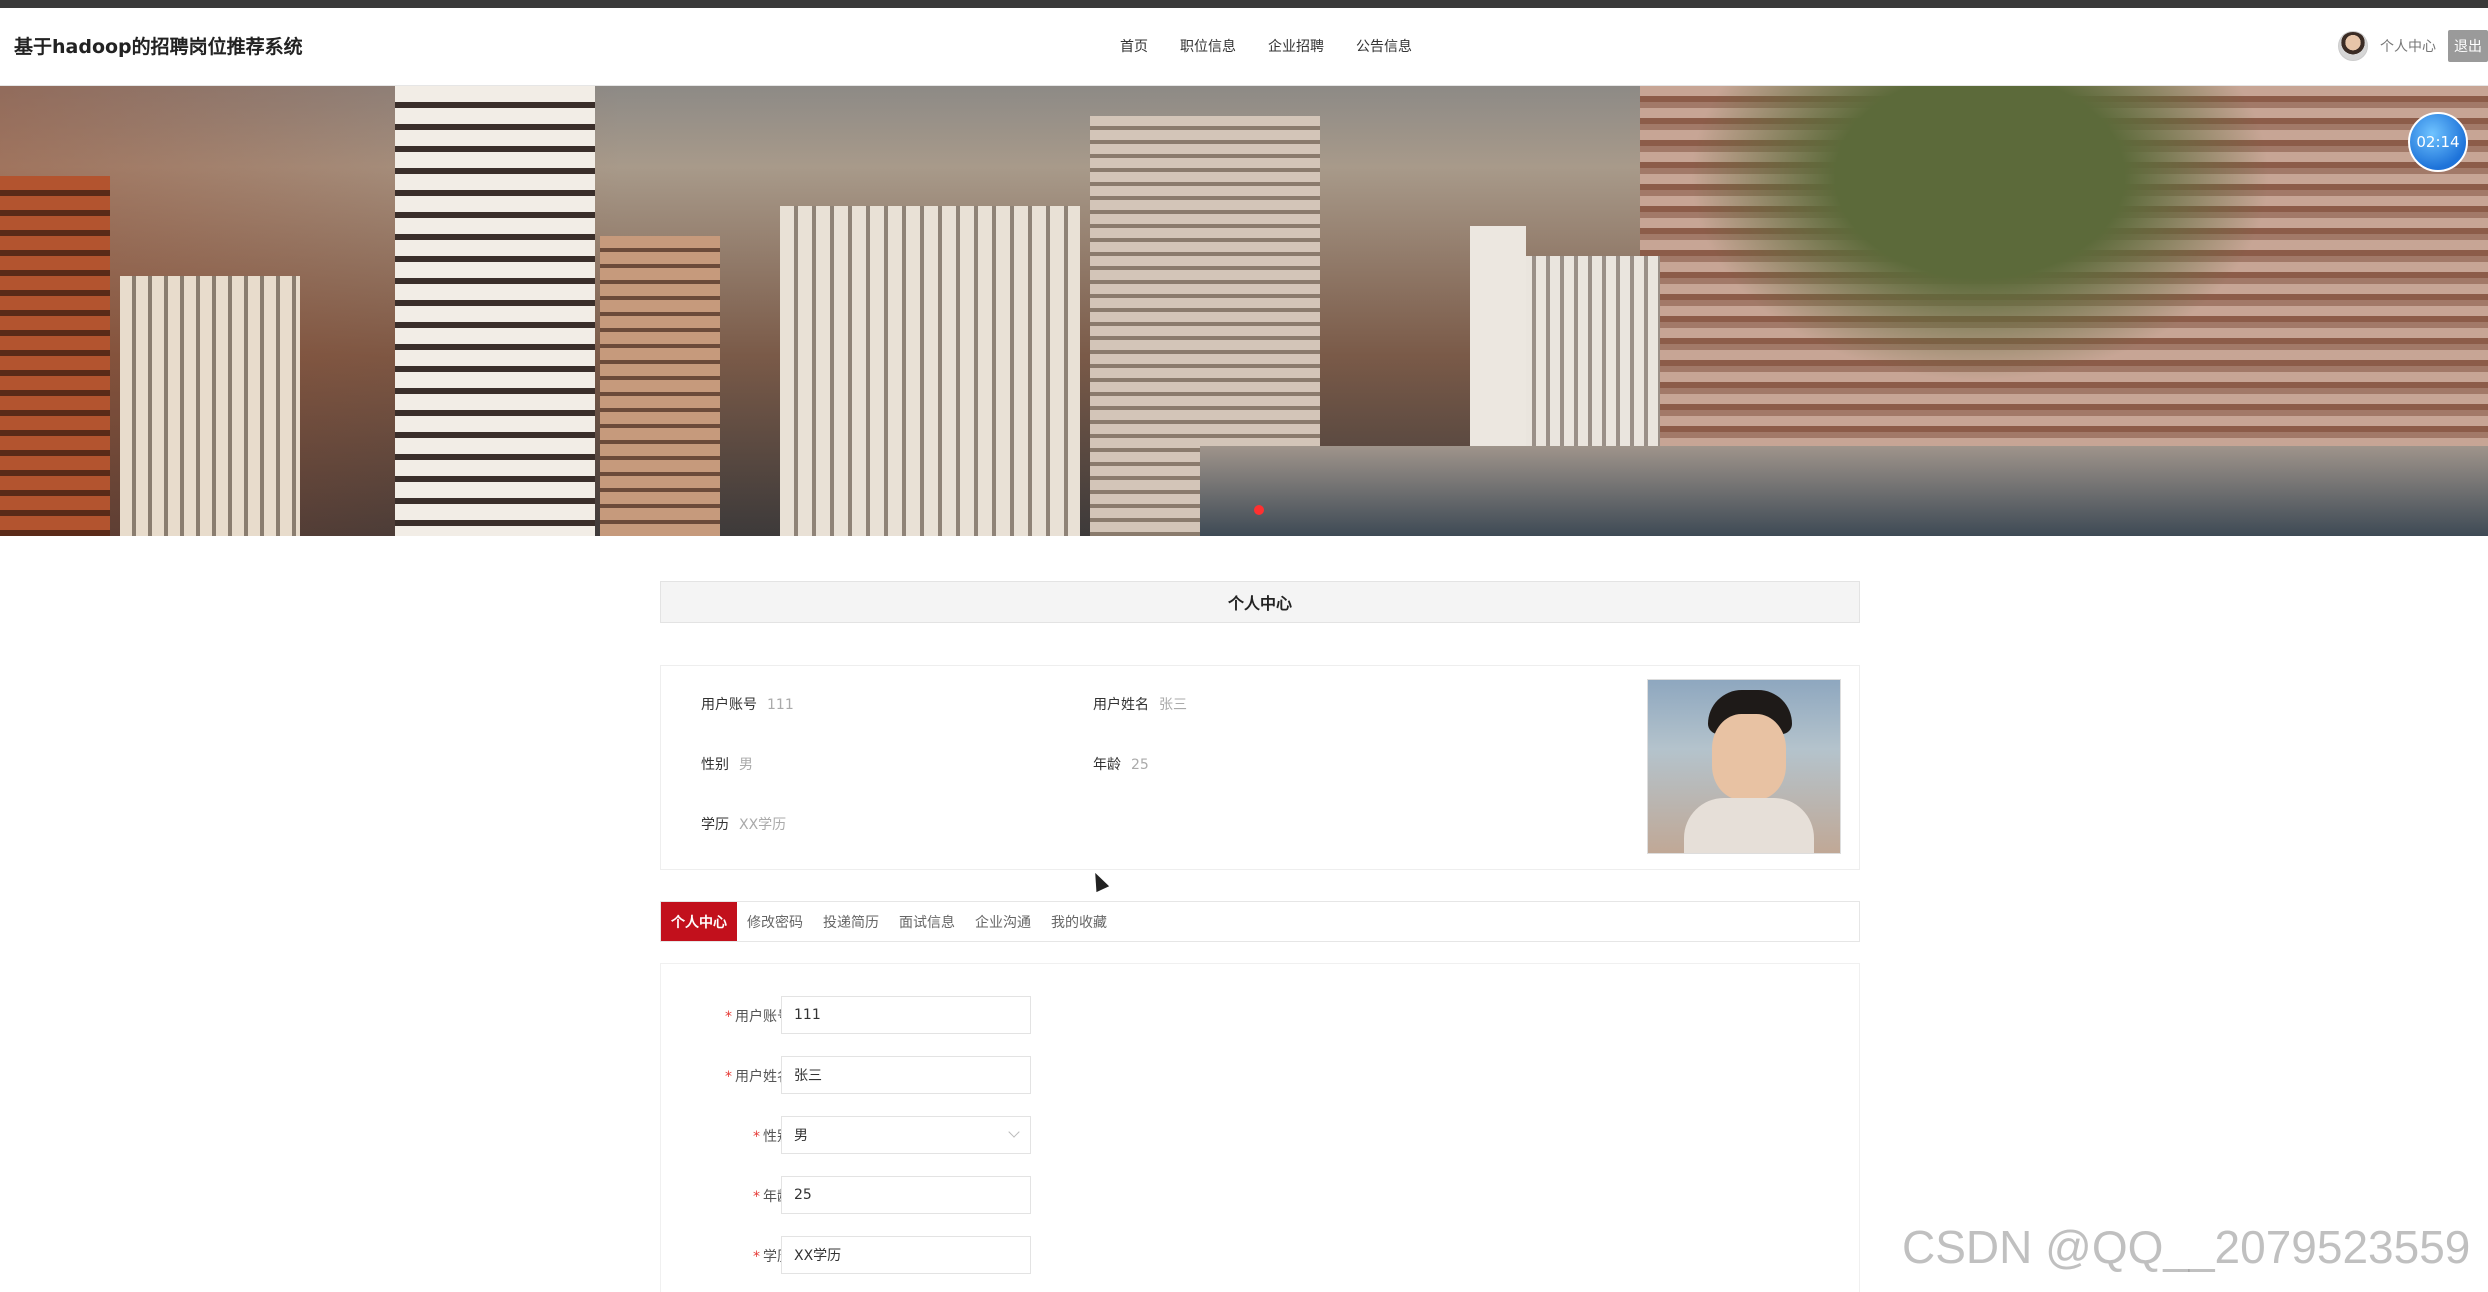  Describe the element at coordinates (906, 1255) in the screenshot. I see `education-input: XX学历` at that location.